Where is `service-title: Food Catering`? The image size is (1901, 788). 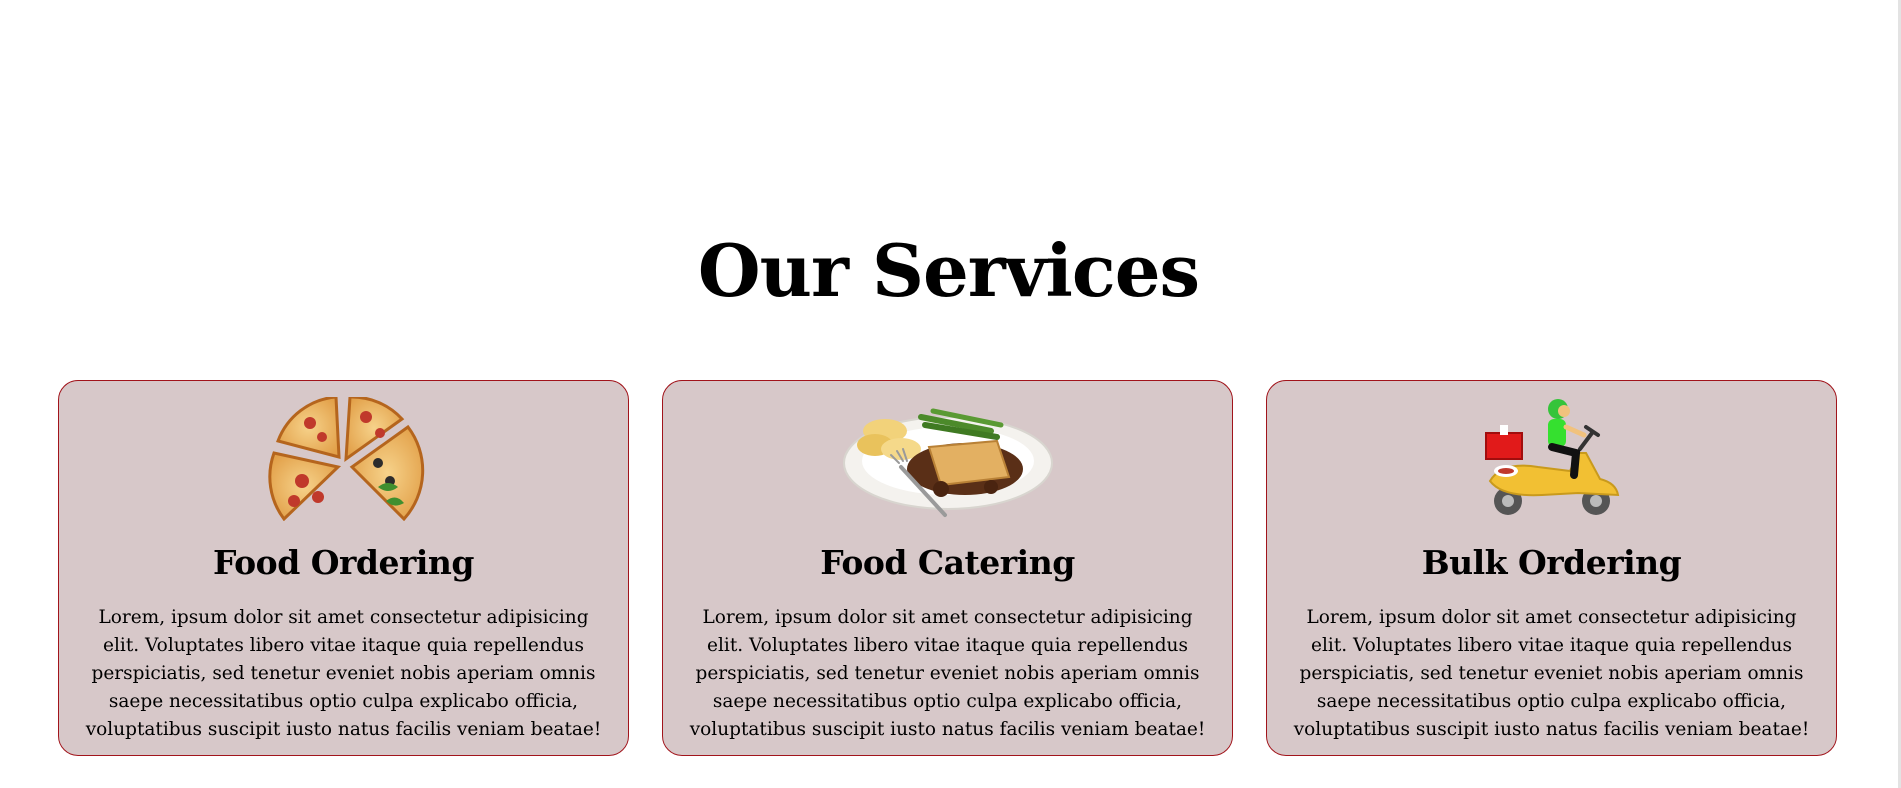 service-title: Food Catering is located at coordinates (947, 562).